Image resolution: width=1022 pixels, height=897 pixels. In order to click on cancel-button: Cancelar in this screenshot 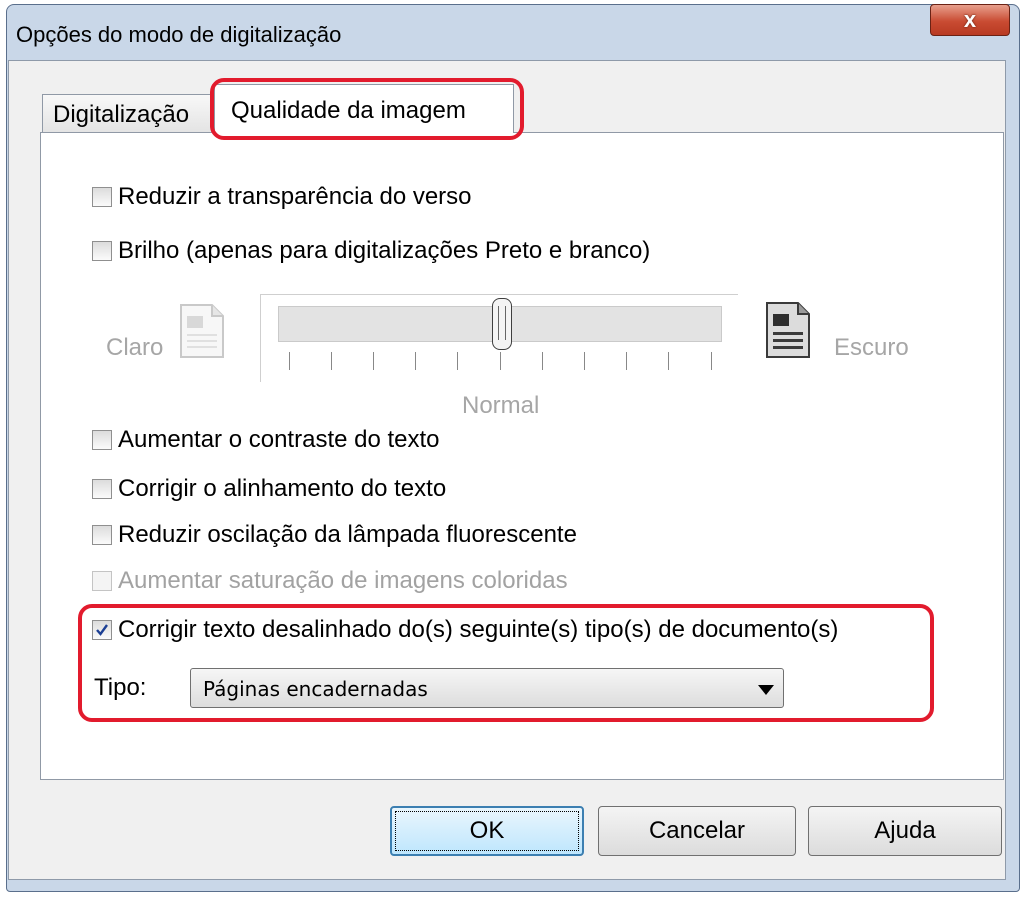, I will do `click(697, 831)`.